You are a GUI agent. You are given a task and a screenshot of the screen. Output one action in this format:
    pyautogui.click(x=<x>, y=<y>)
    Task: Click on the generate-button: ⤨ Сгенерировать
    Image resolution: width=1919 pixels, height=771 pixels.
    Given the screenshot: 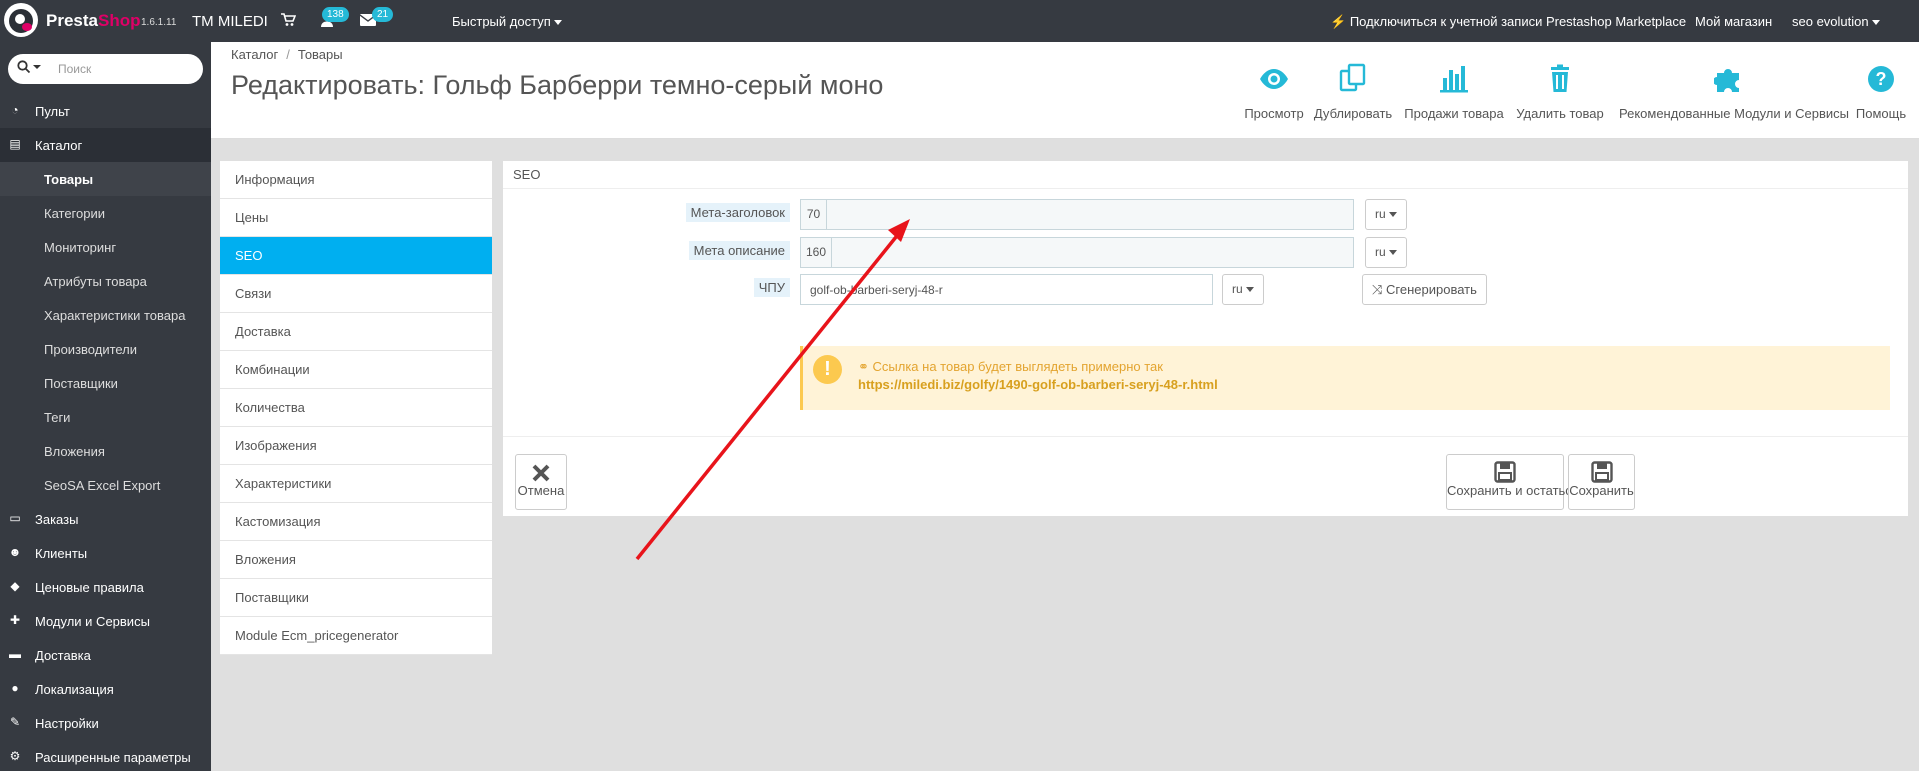 What is the action you would take?
    pyautogui.click(x=1424, y=289)
    